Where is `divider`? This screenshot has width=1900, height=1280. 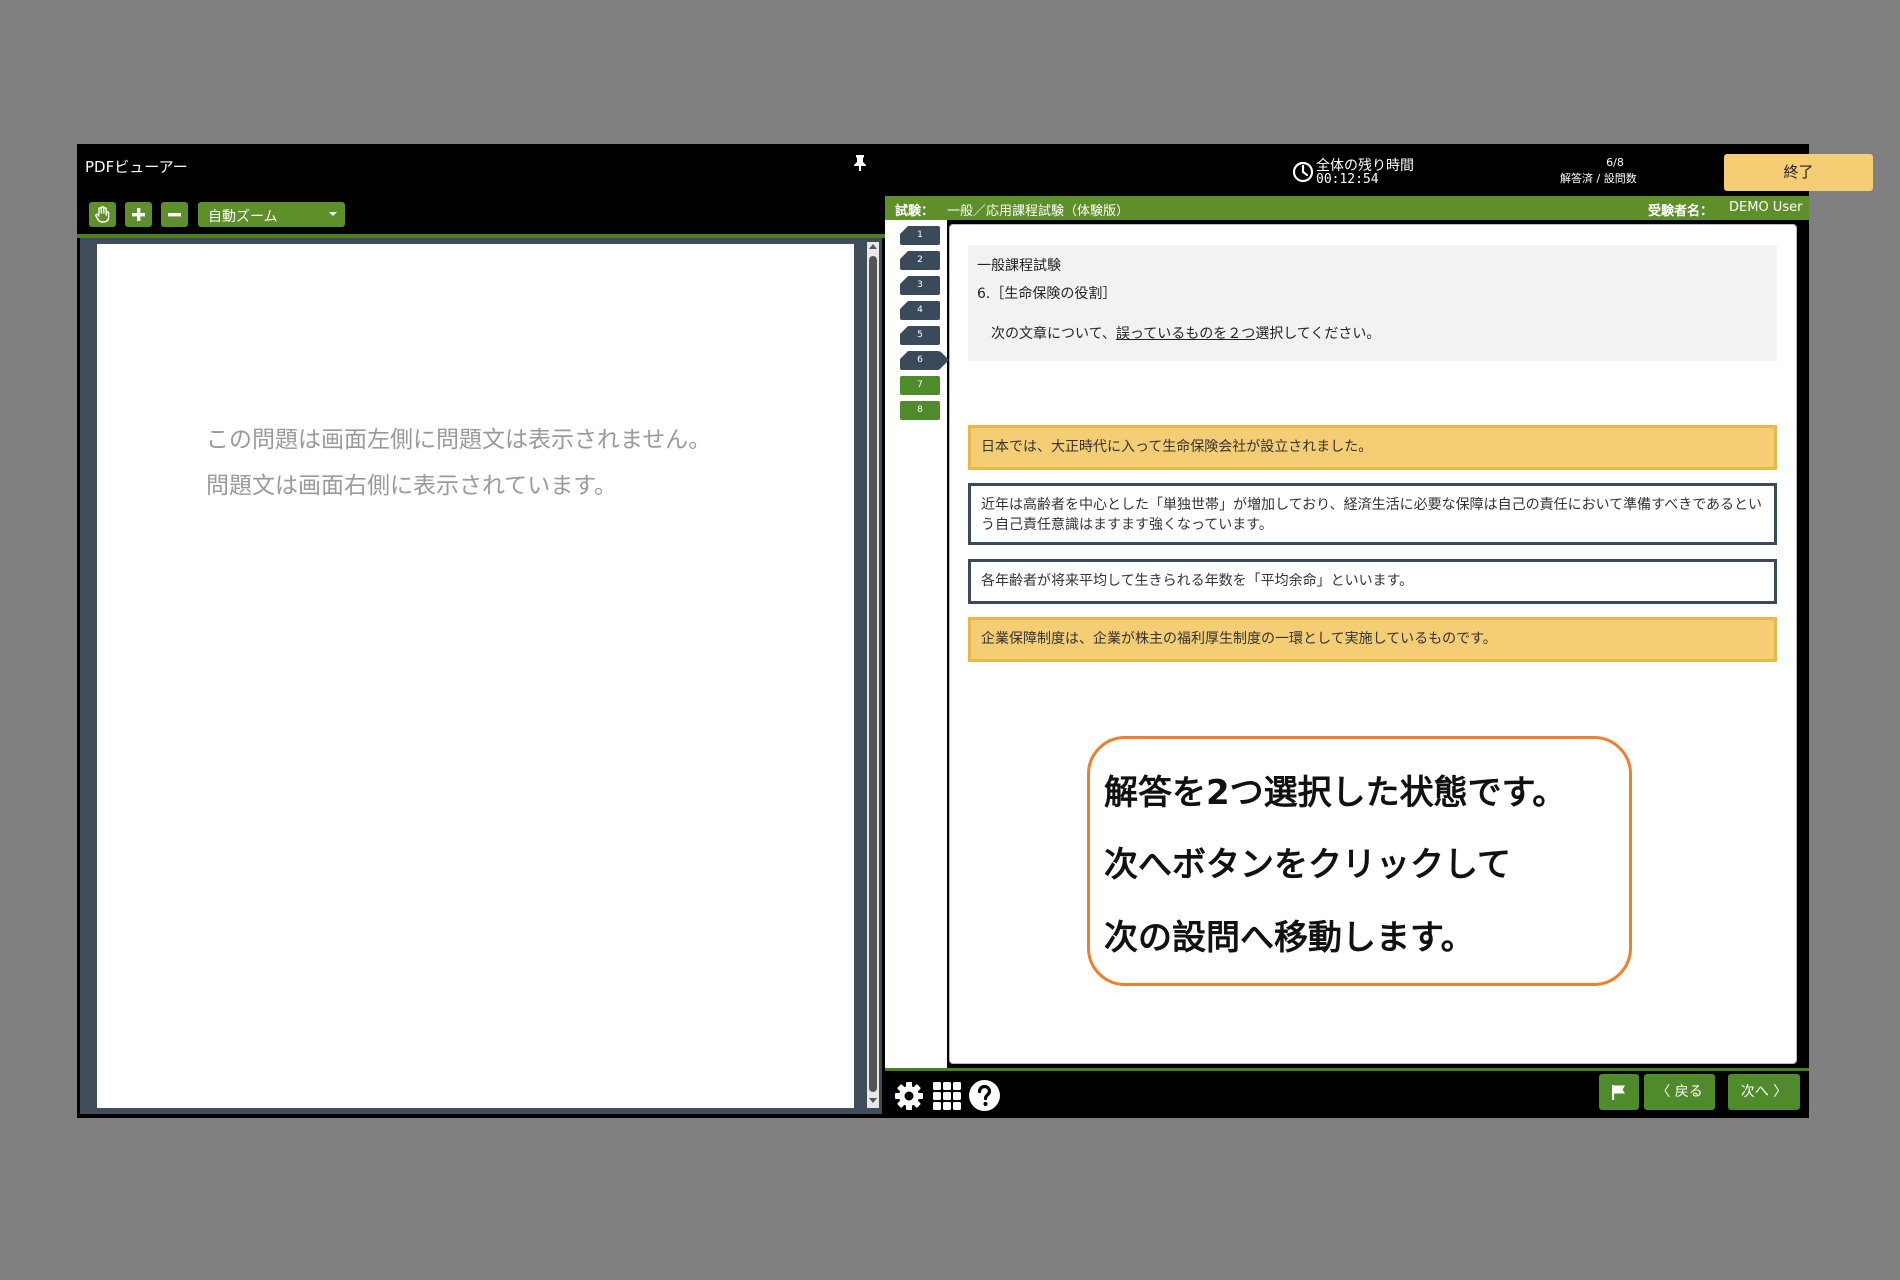
divider is located at coordinates (1347, 1069).